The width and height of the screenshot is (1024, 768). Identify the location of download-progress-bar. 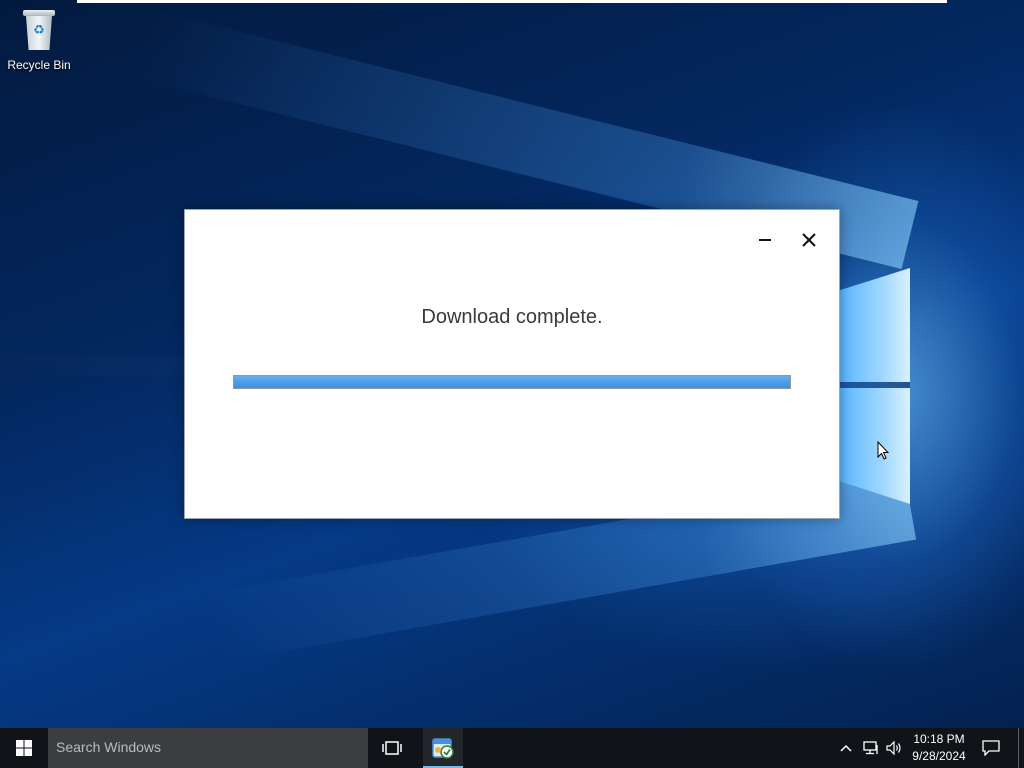
(512, 382).